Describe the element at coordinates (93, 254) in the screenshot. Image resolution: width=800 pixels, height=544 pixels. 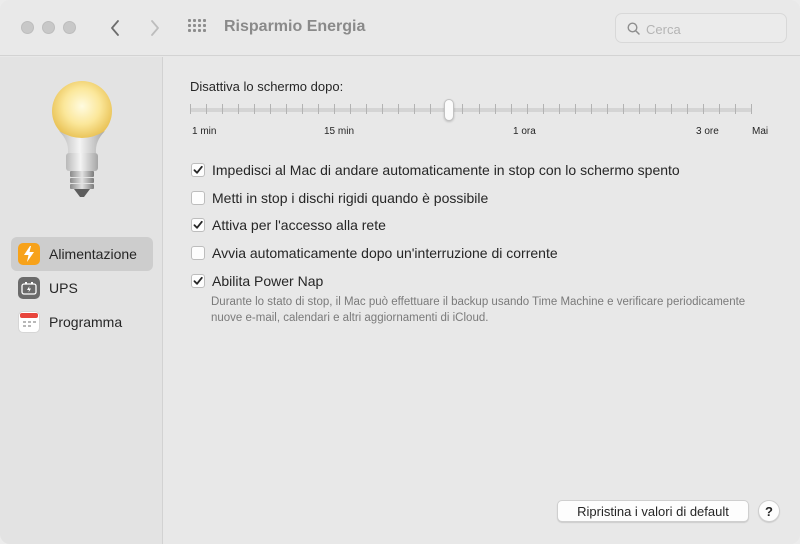
I see `sidebar-item-label: Alimentazione` at that location.